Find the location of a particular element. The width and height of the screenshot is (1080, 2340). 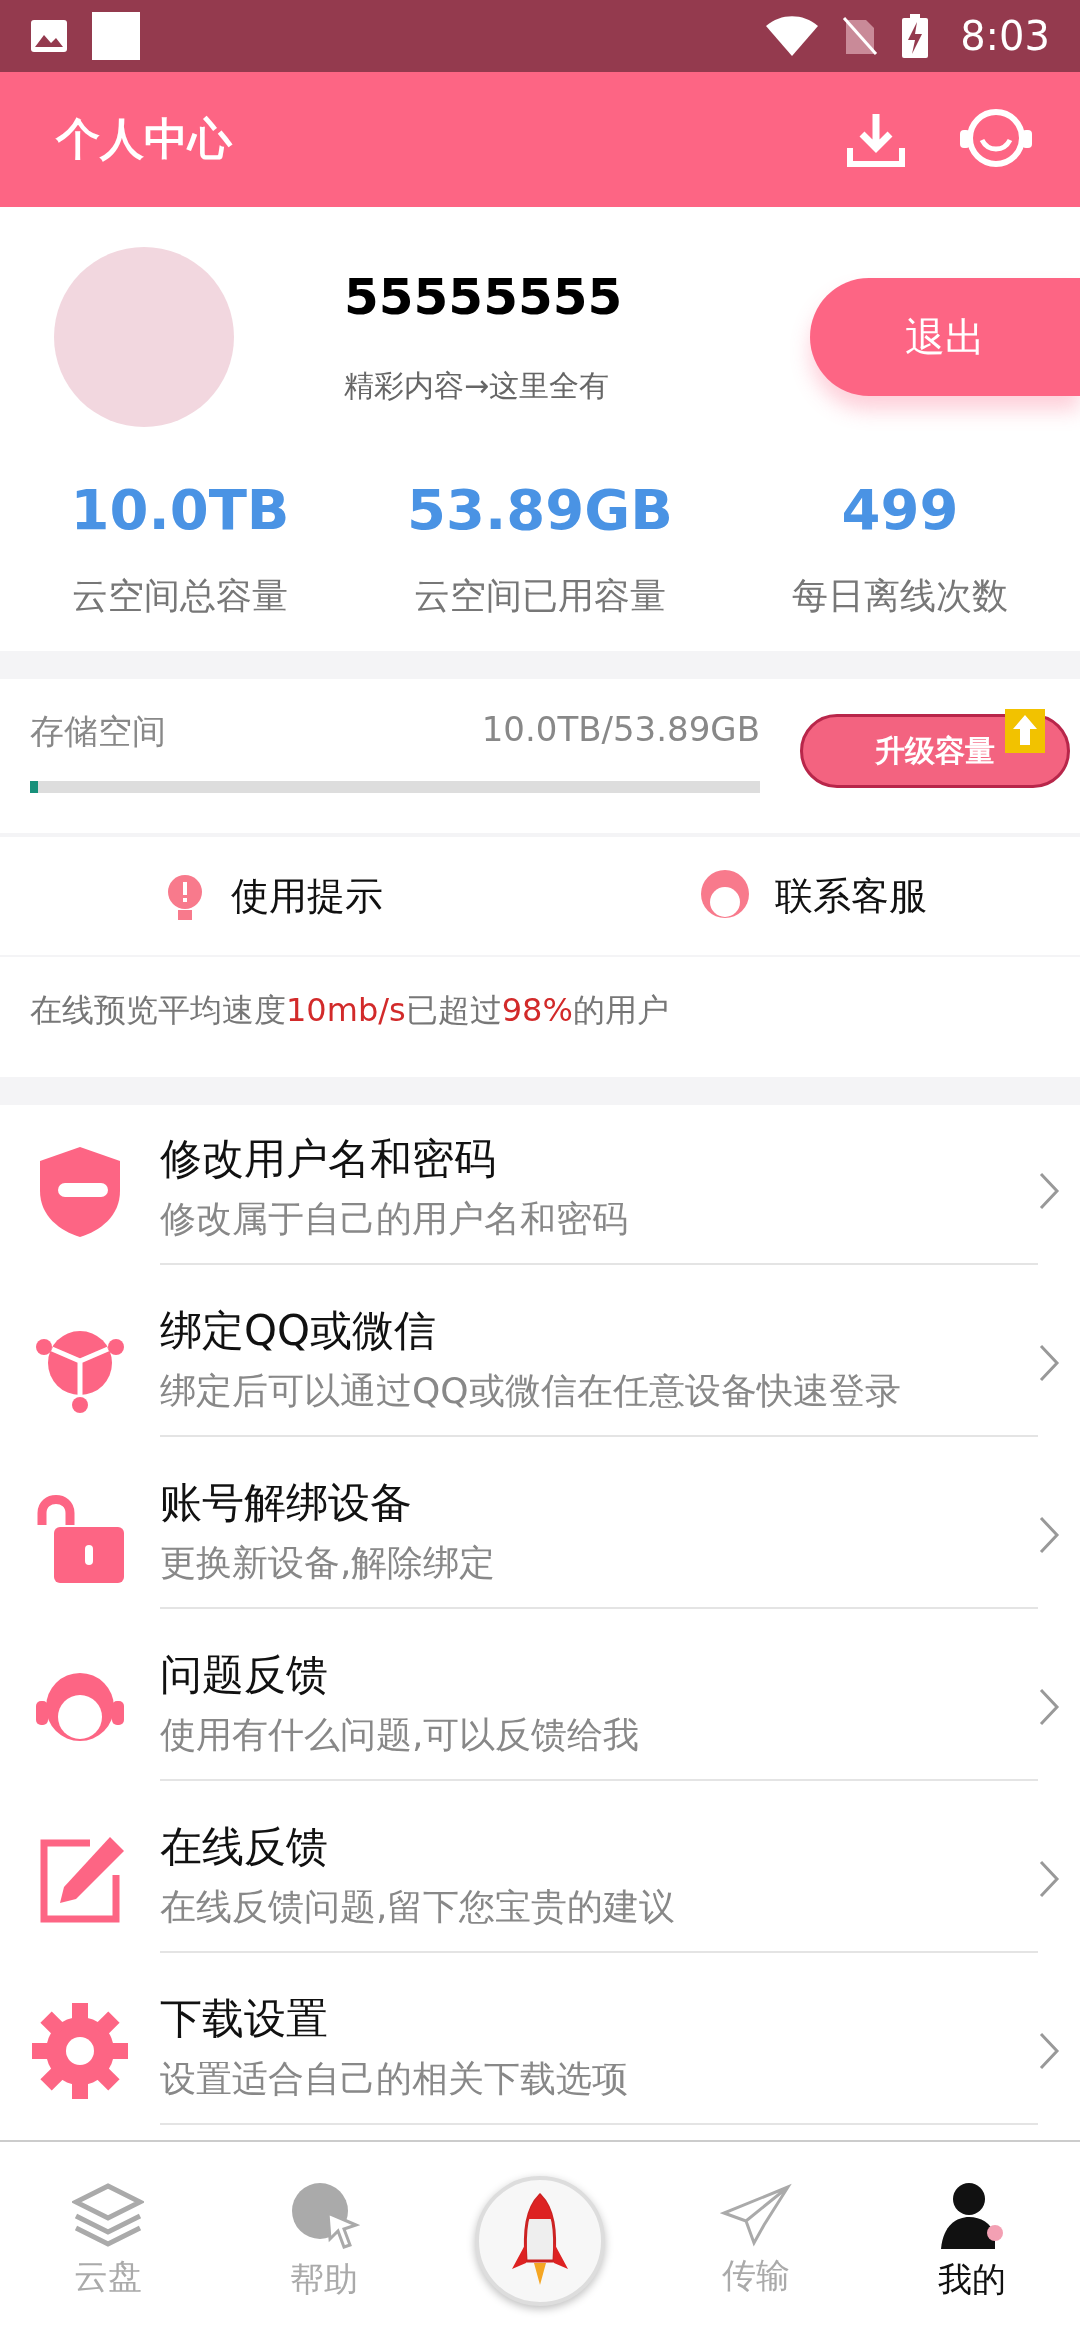

storage-reading: 10.0TB/53.89GB is located at coordinates (620, 730).